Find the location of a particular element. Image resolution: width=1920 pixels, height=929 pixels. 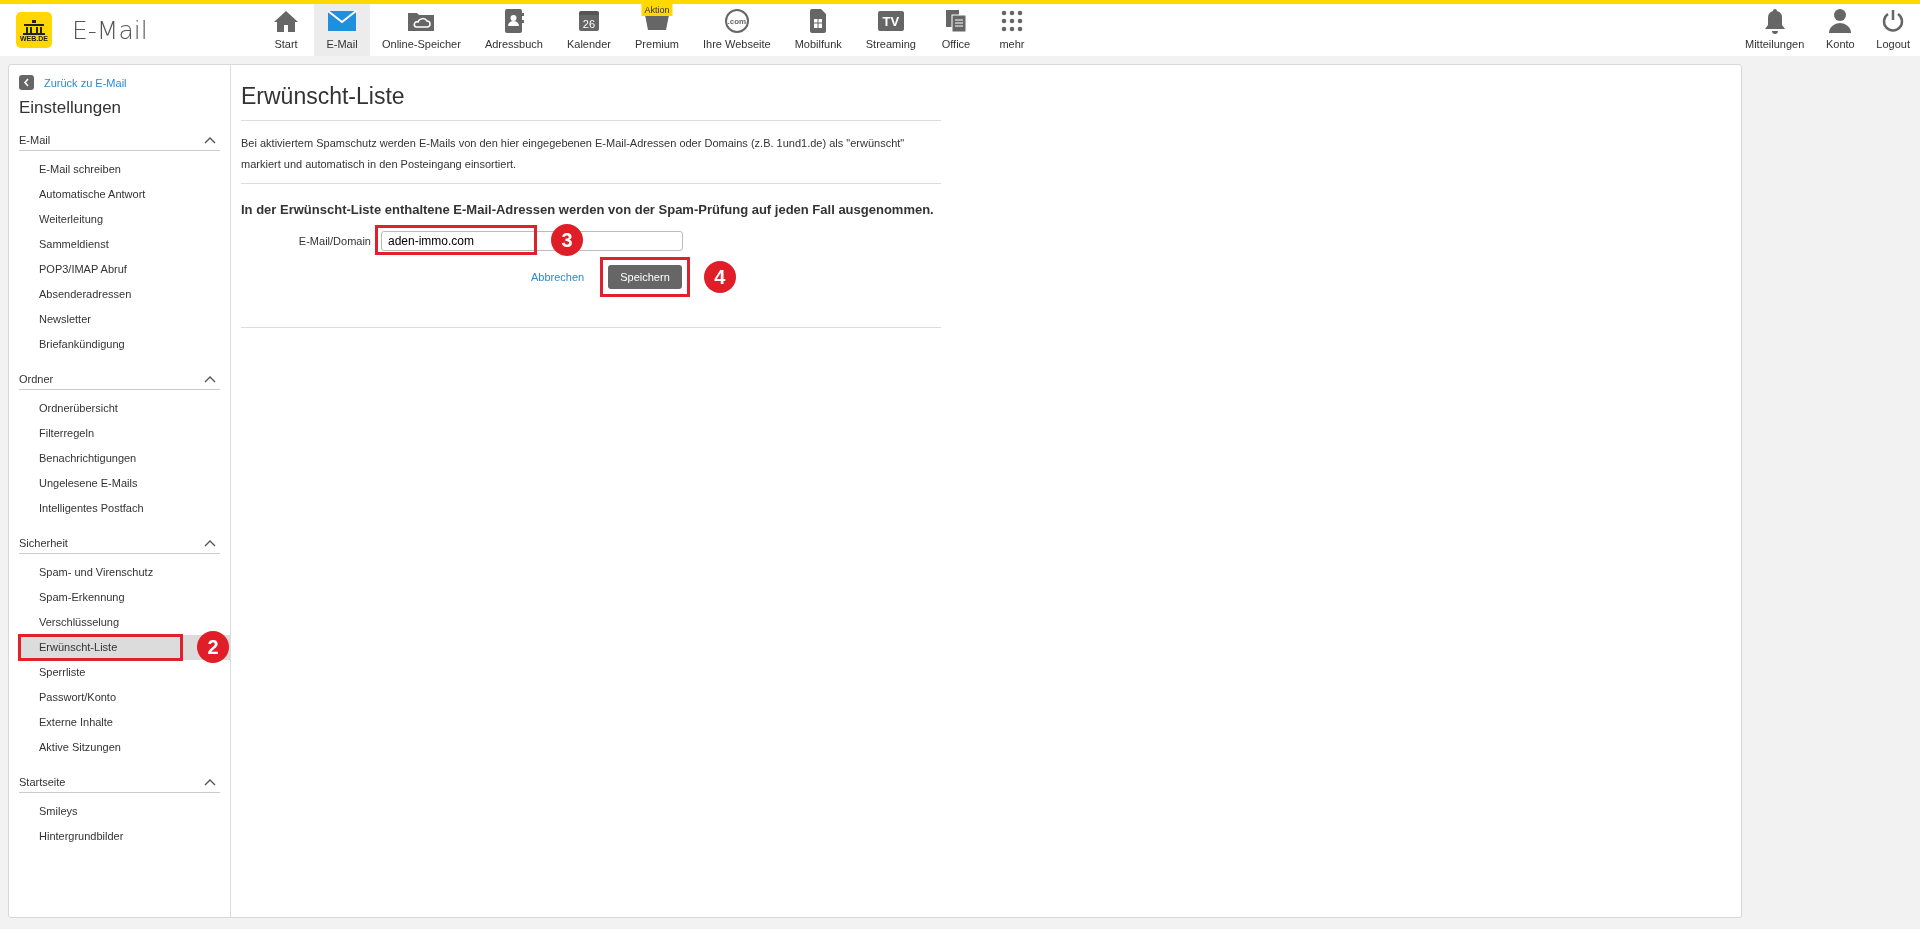

header-action: Mitteilungen is located at coordinates (1775, 30).